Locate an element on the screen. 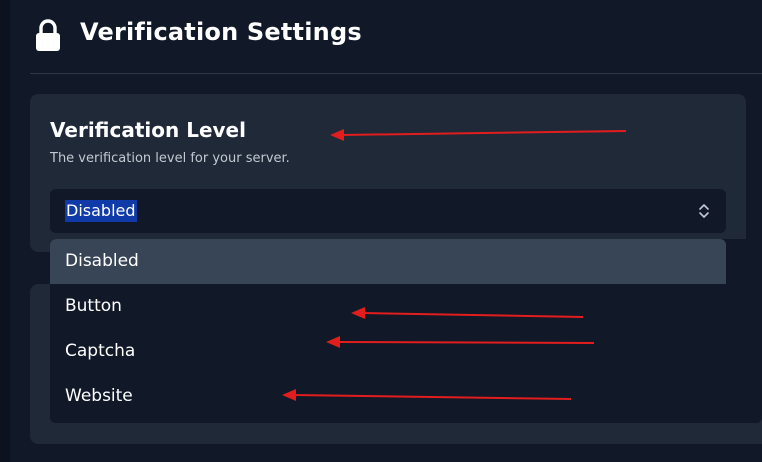 This screenshot has height=462, width=762. card-title: Verification Level is located at coordinates (148, 130).